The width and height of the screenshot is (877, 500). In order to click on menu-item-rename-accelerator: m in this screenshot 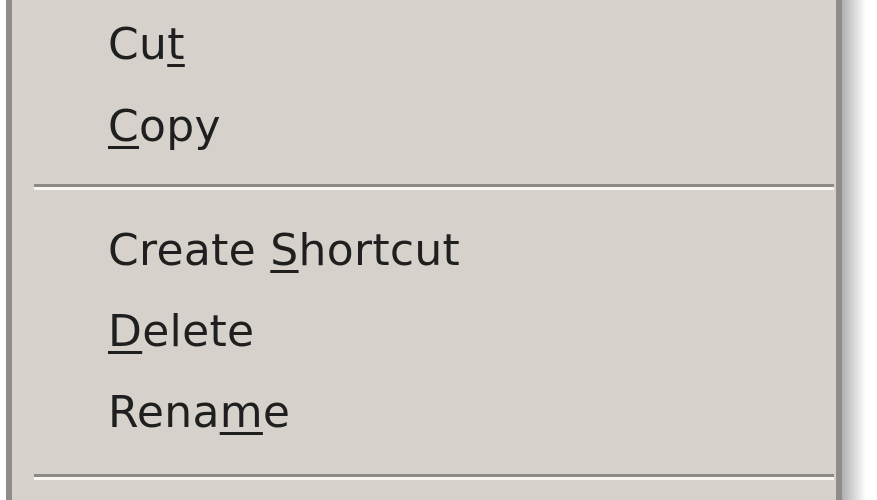, I will do `click(241, 412)`.